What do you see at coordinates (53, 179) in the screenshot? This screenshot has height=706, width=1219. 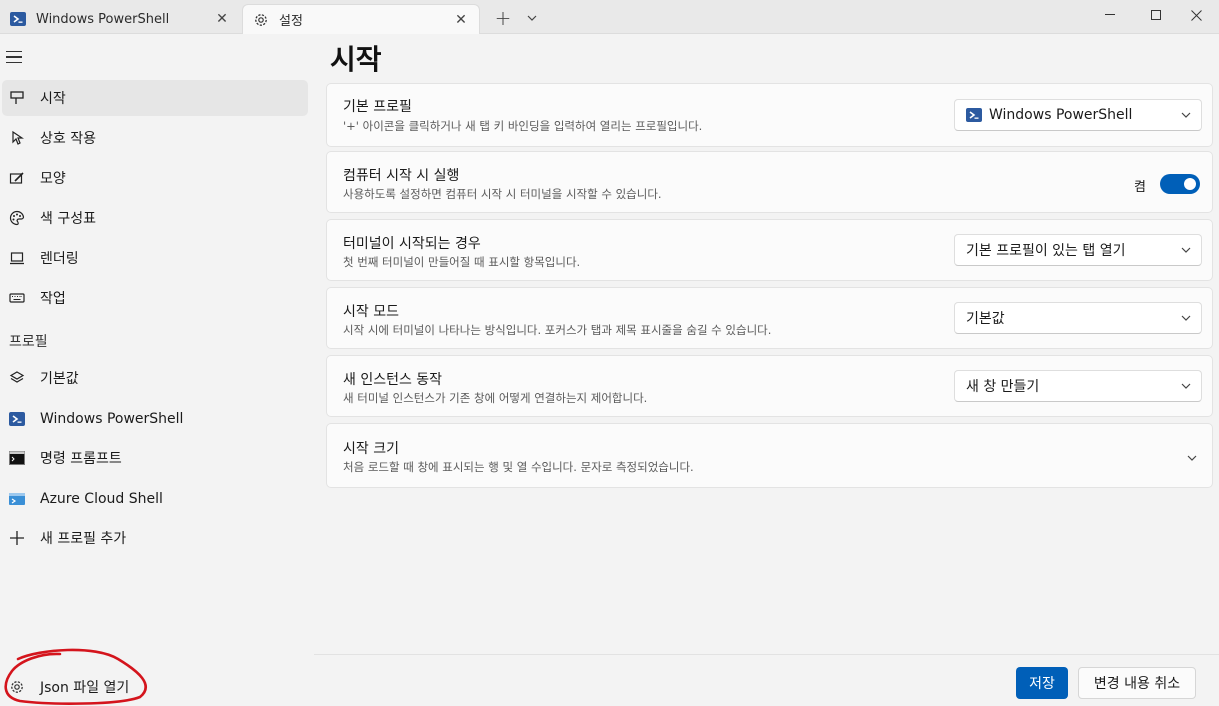 I see `sidebar-item-label: 모양` at bounding box center [53, 179].